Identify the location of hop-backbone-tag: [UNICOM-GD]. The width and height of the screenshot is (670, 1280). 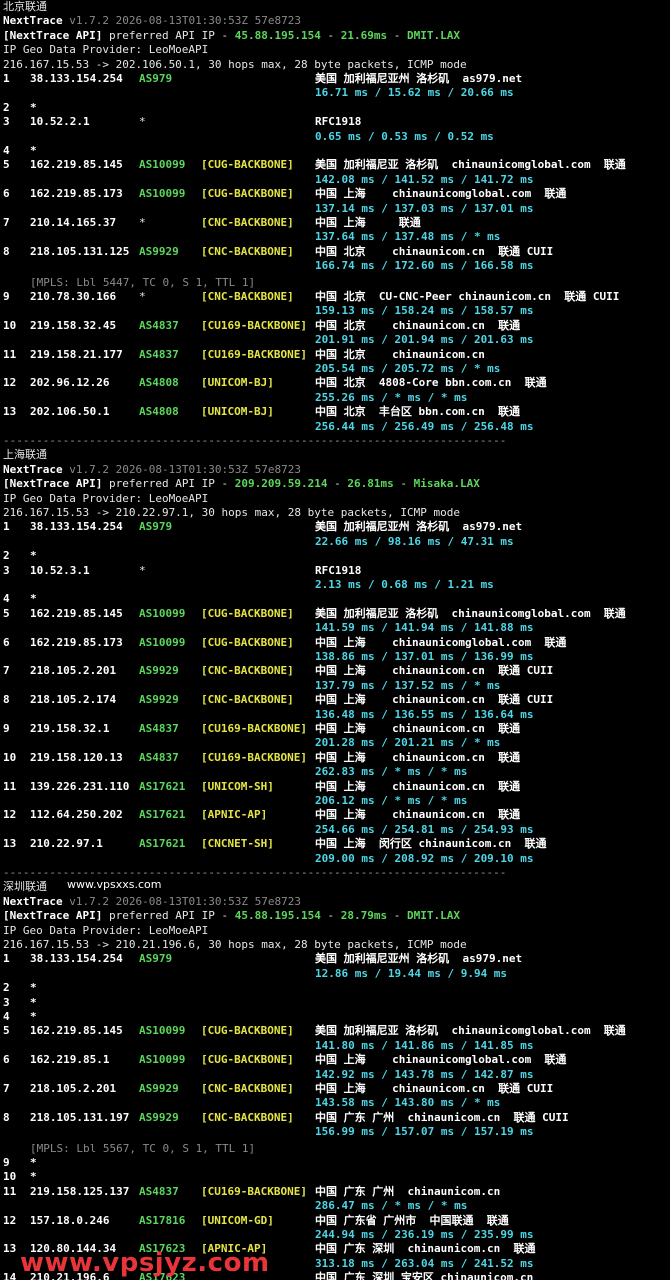
(237, 1220).